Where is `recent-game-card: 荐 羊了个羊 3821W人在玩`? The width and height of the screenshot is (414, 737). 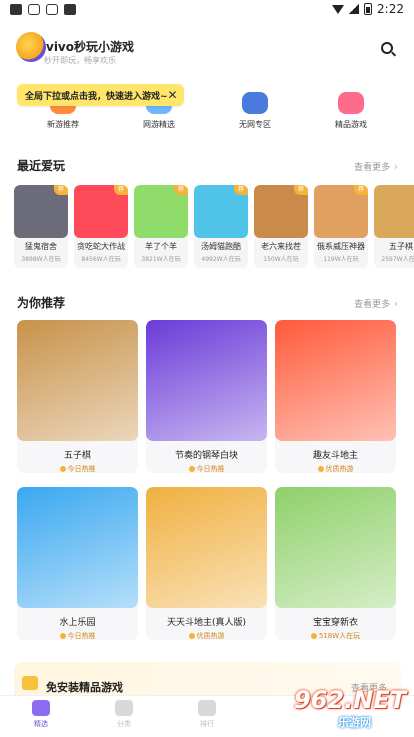 recent-game-card: 荐 羊了个羊 3821W人在玩 is located at coordinates (161, 226).